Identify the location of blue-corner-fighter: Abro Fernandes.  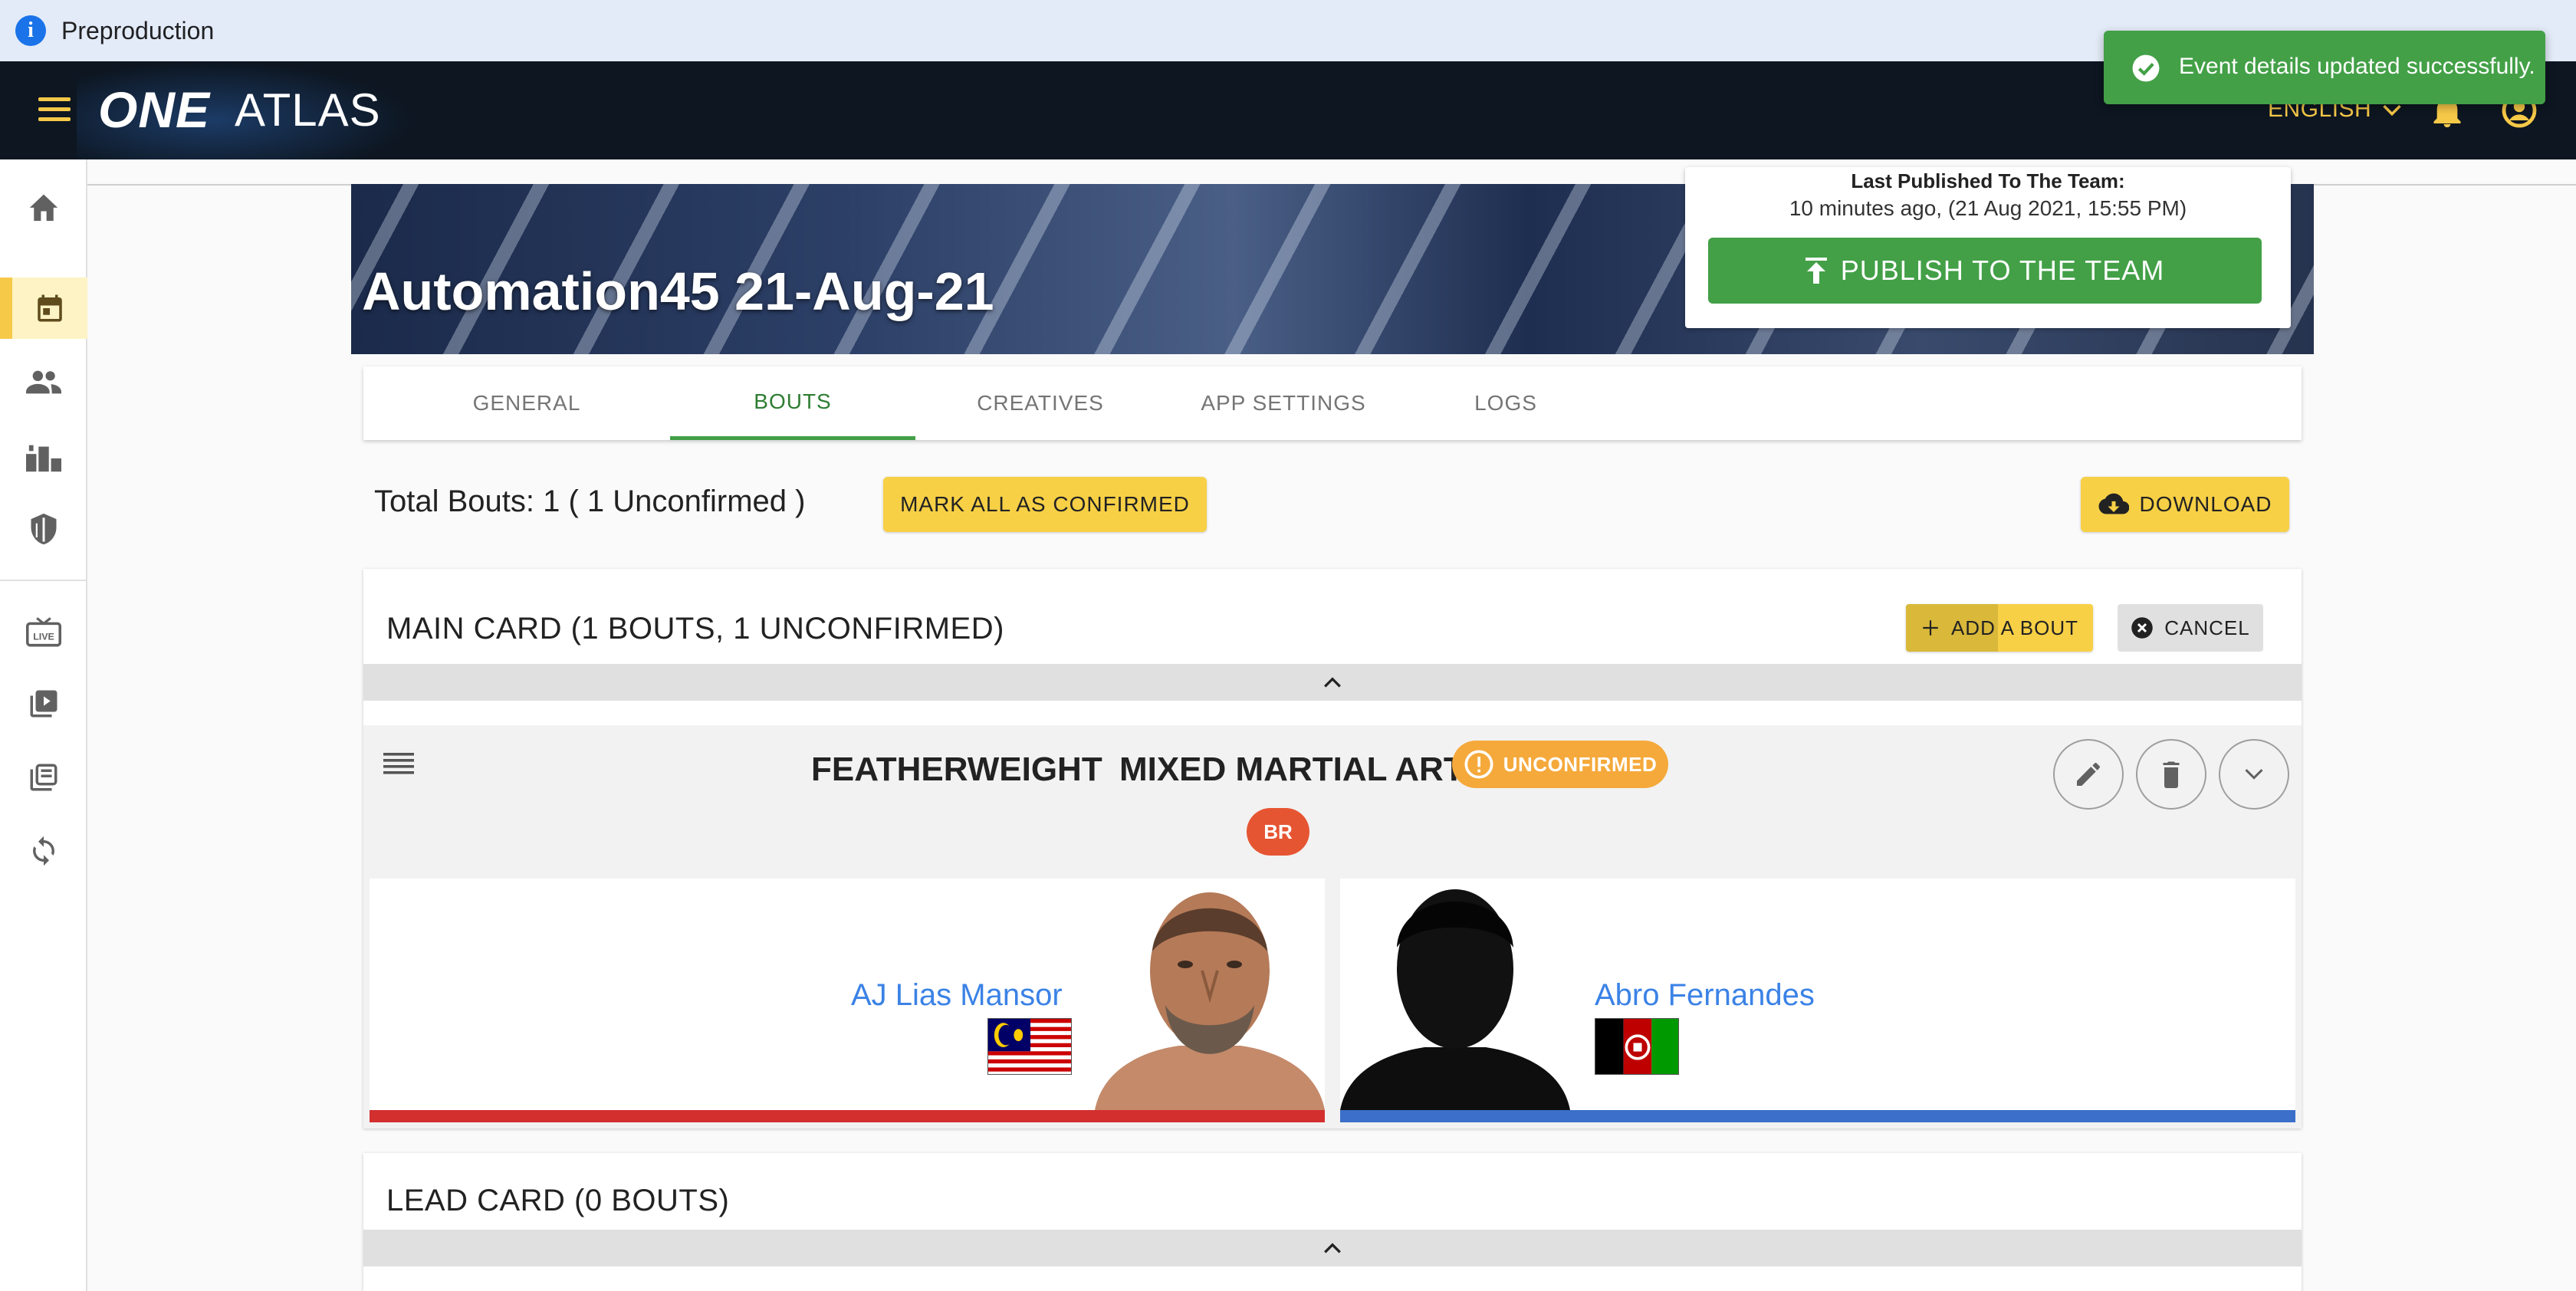
(1818, 1000).